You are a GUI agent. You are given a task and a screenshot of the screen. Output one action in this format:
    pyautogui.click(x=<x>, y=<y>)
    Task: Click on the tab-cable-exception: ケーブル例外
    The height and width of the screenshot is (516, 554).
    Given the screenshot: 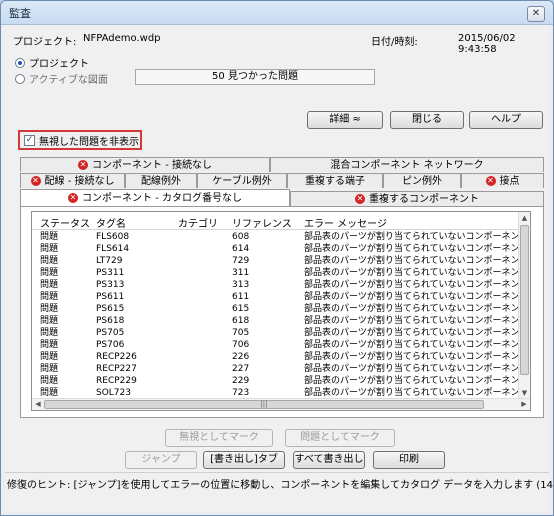 What is the action you would take?
    pyautogui.click(x=242, y=180)
    